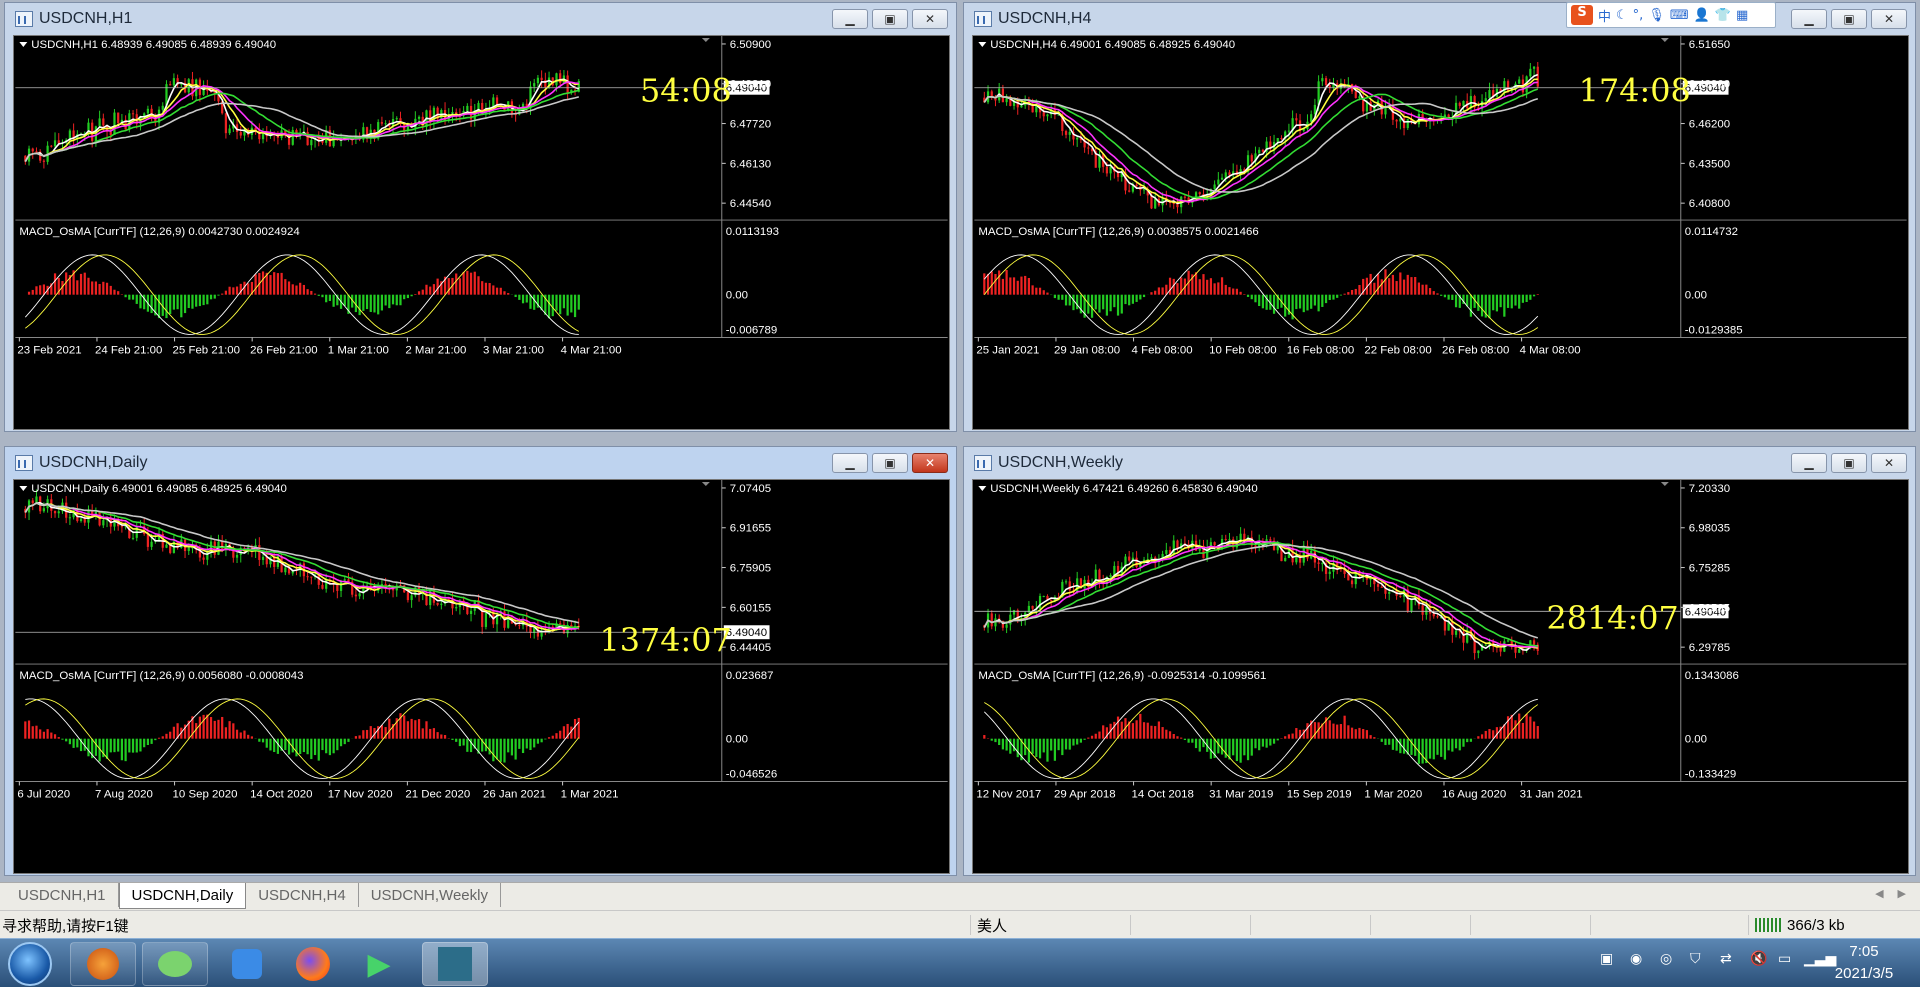 The width and height of the screenshot is (1920, 987). What do you see at coordinates (430, 895) in the screenshot?
I see `tab-usdcnh-weekly: USDCNH,Weekly` at bounding box center [430, 895].